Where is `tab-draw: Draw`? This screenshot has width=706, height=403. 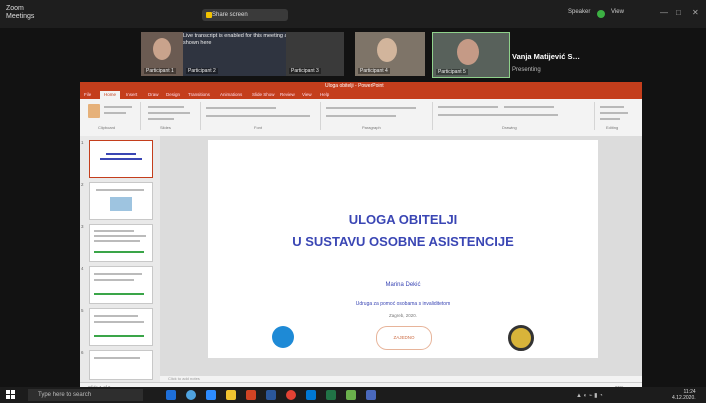
tab-draw: Draw is located at coordinates (153, 95).